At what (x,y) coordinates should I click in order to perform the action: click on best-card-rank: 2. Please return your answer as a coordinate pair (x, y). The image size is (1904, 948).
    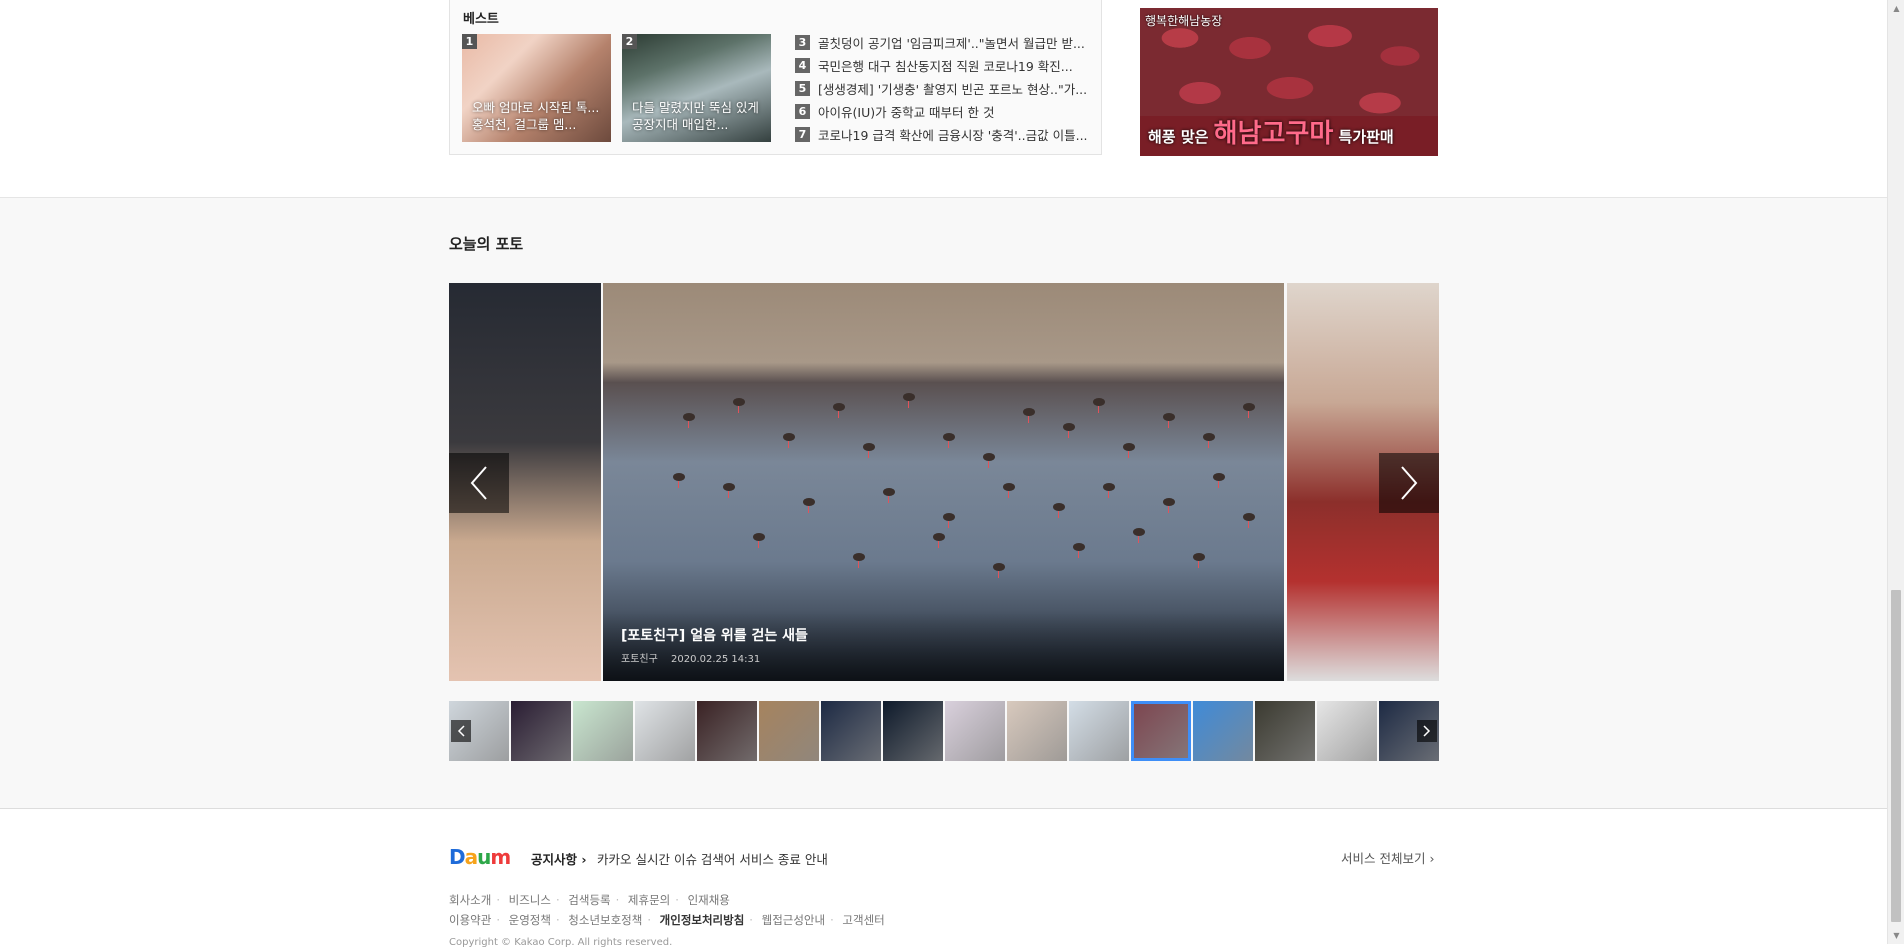
    Looking at the image, I should click on (629, 41).